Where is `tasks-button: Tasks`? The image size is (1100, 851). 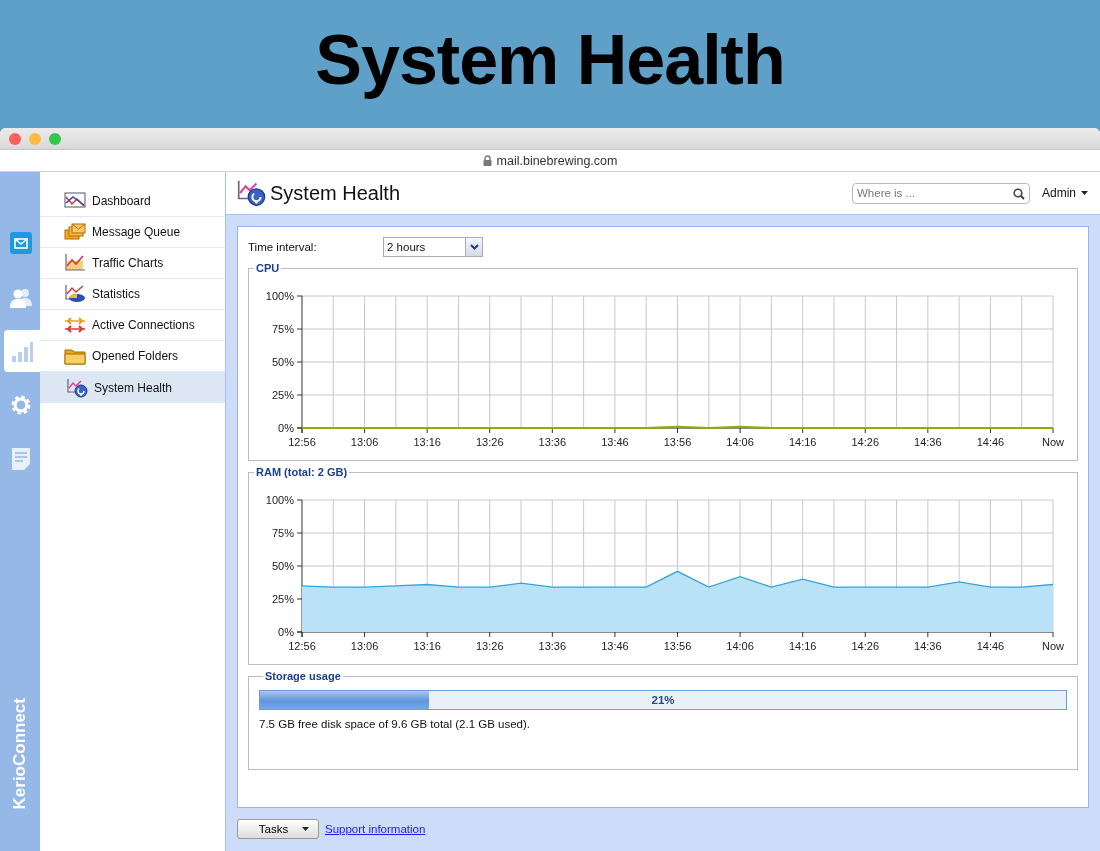
tasks-button: Tasks is located at coordinates (278, 829).